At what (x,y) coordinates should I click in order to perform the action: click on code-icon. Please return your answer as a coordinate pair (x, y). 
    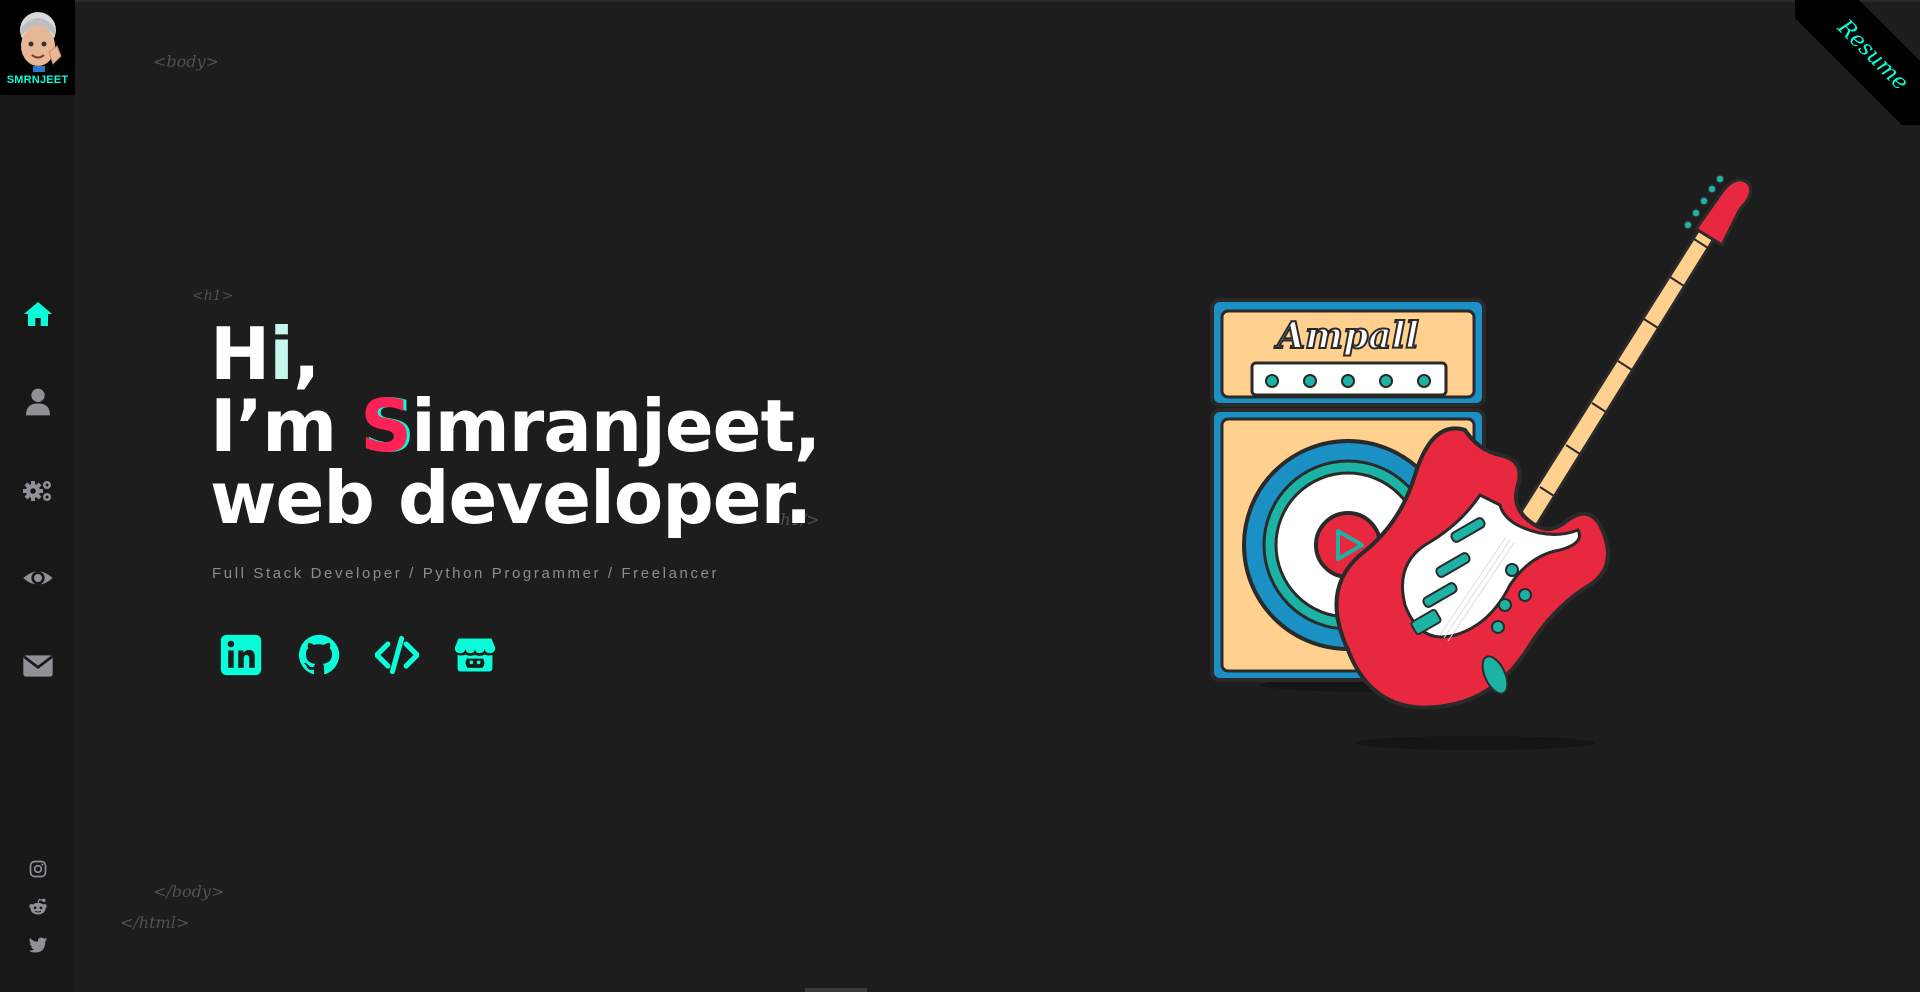
    Looking at the image, I should click on (397, 655).